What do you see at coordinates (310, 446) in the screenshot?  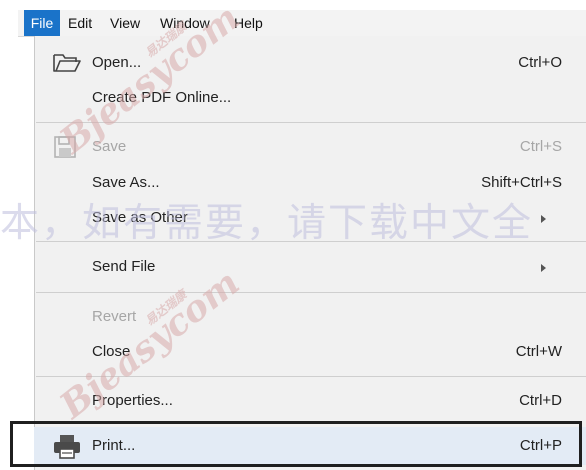 I see `menu-item-print: Print... Ctrl+P` at bounding box center [310, 446].